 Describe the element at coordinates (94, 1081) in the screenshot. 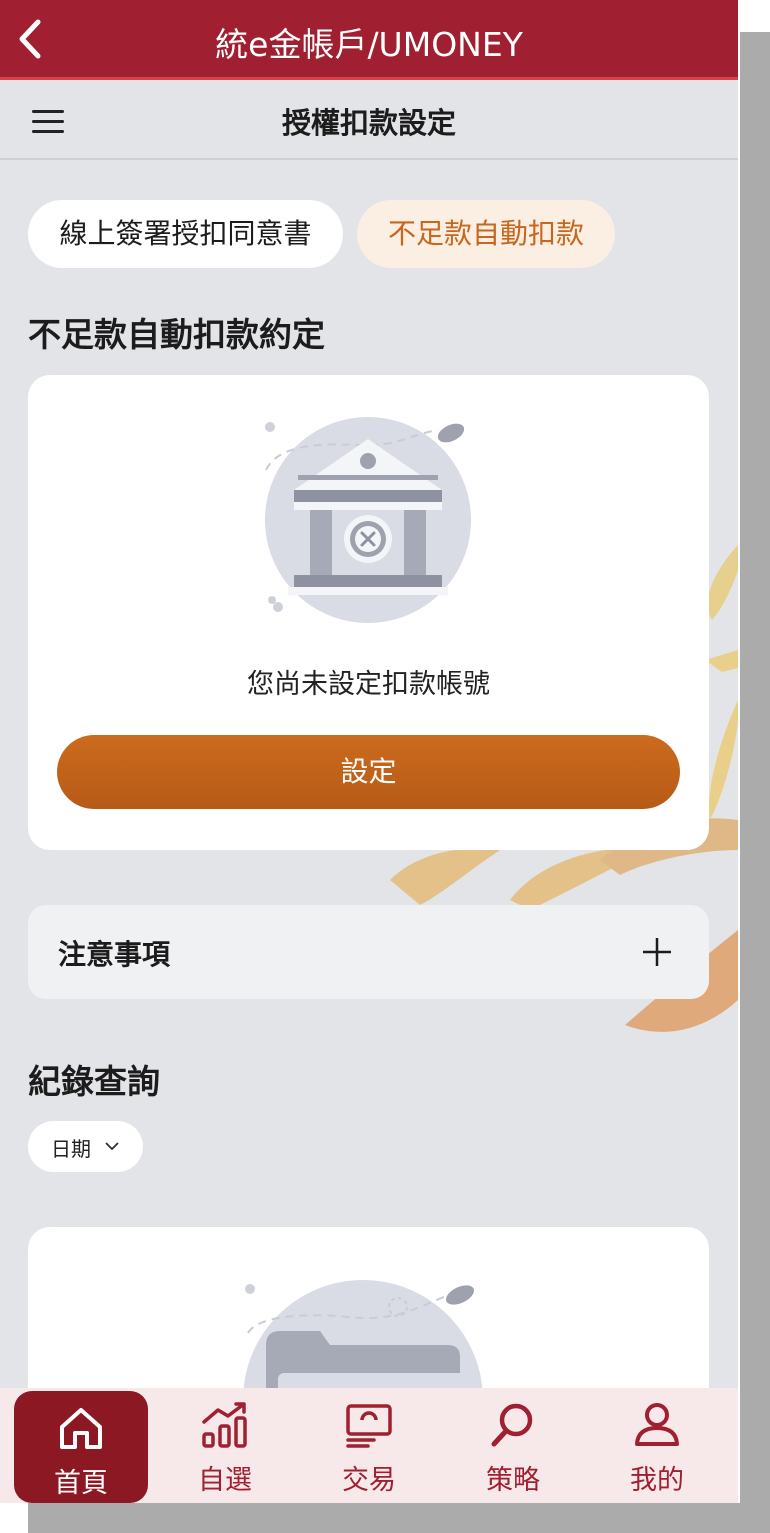

I see `section-title-records: 紀錄查詢` at that location.